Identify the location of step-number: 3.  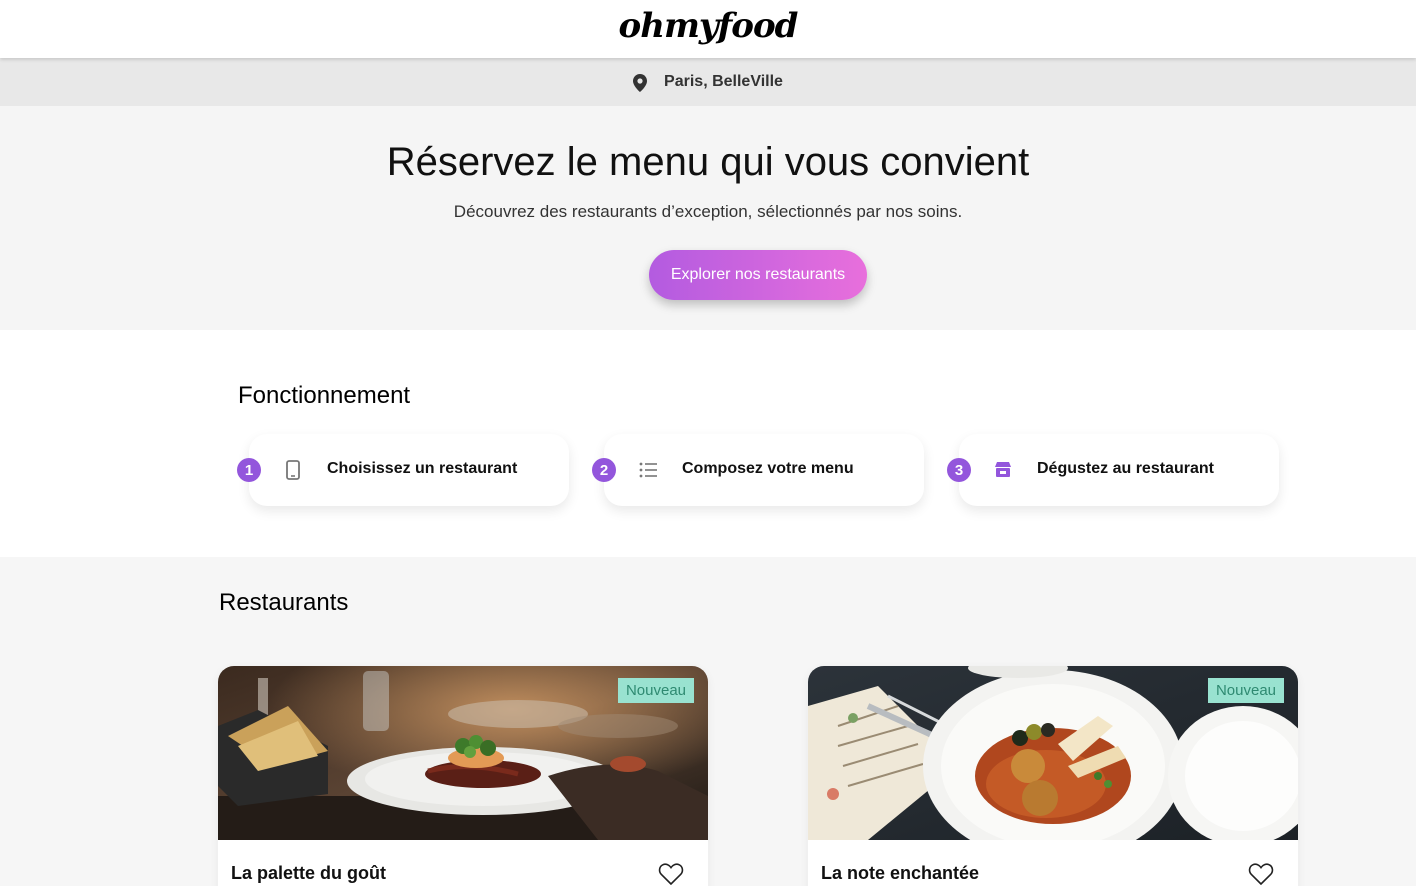
(959, 470).